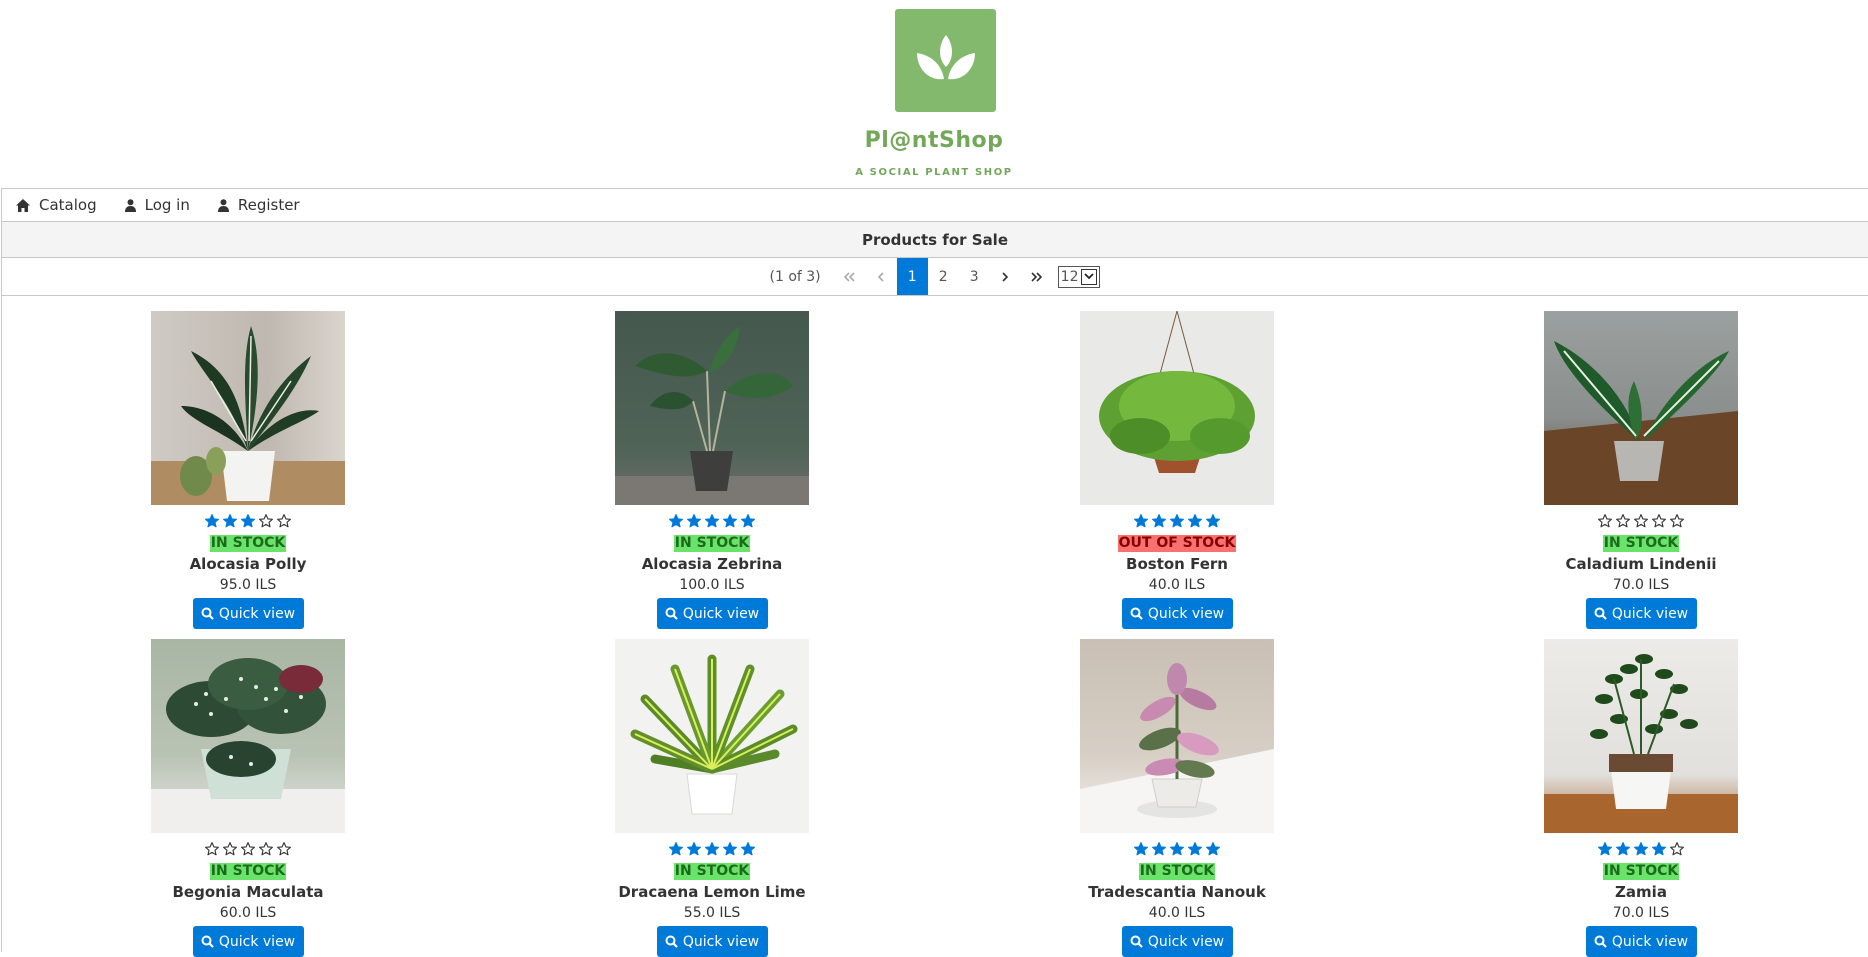  Describe the element at coordinates (945, 56) in the screenshot. I see `leaf-logo-icon` at that location.